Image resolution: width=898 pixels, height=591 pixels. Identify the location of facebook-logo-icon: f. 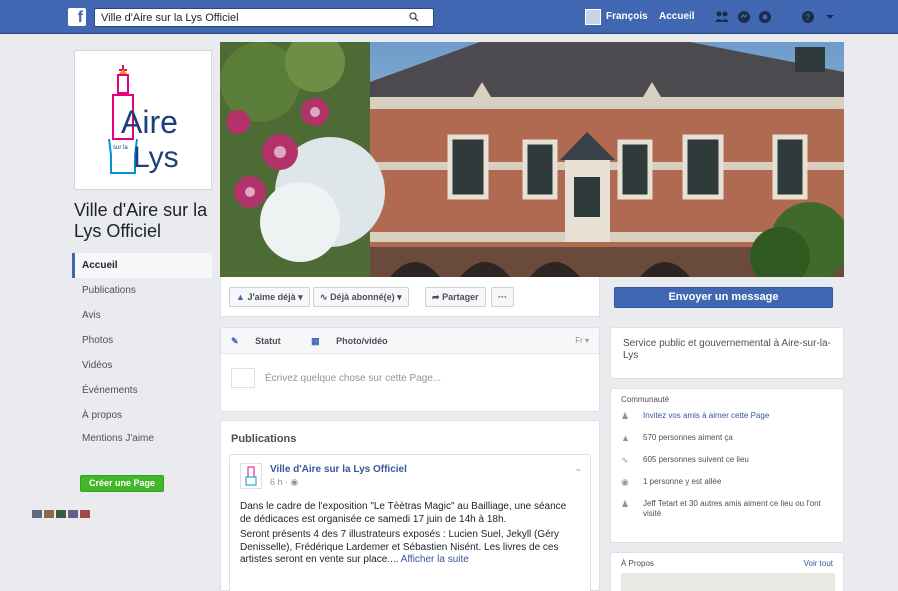
(77, 17).